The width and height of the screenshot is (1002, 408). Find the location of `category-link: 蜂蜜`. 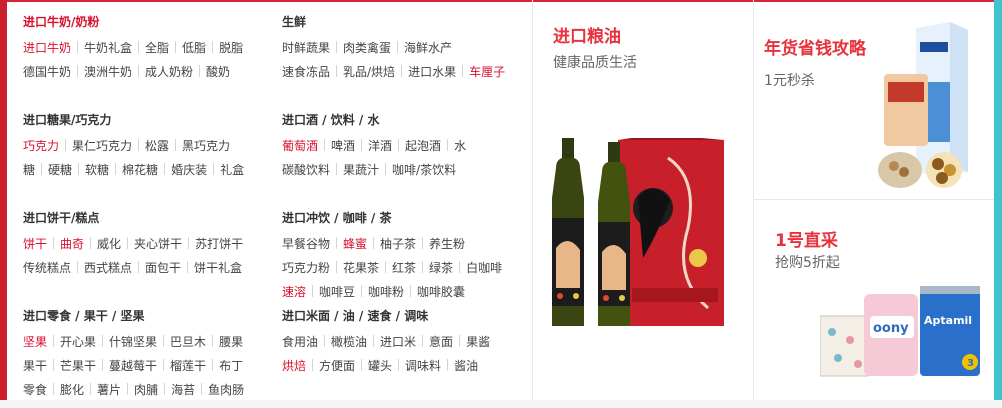

category-link: 蜂蜜 is located at coordinates (355, 244).